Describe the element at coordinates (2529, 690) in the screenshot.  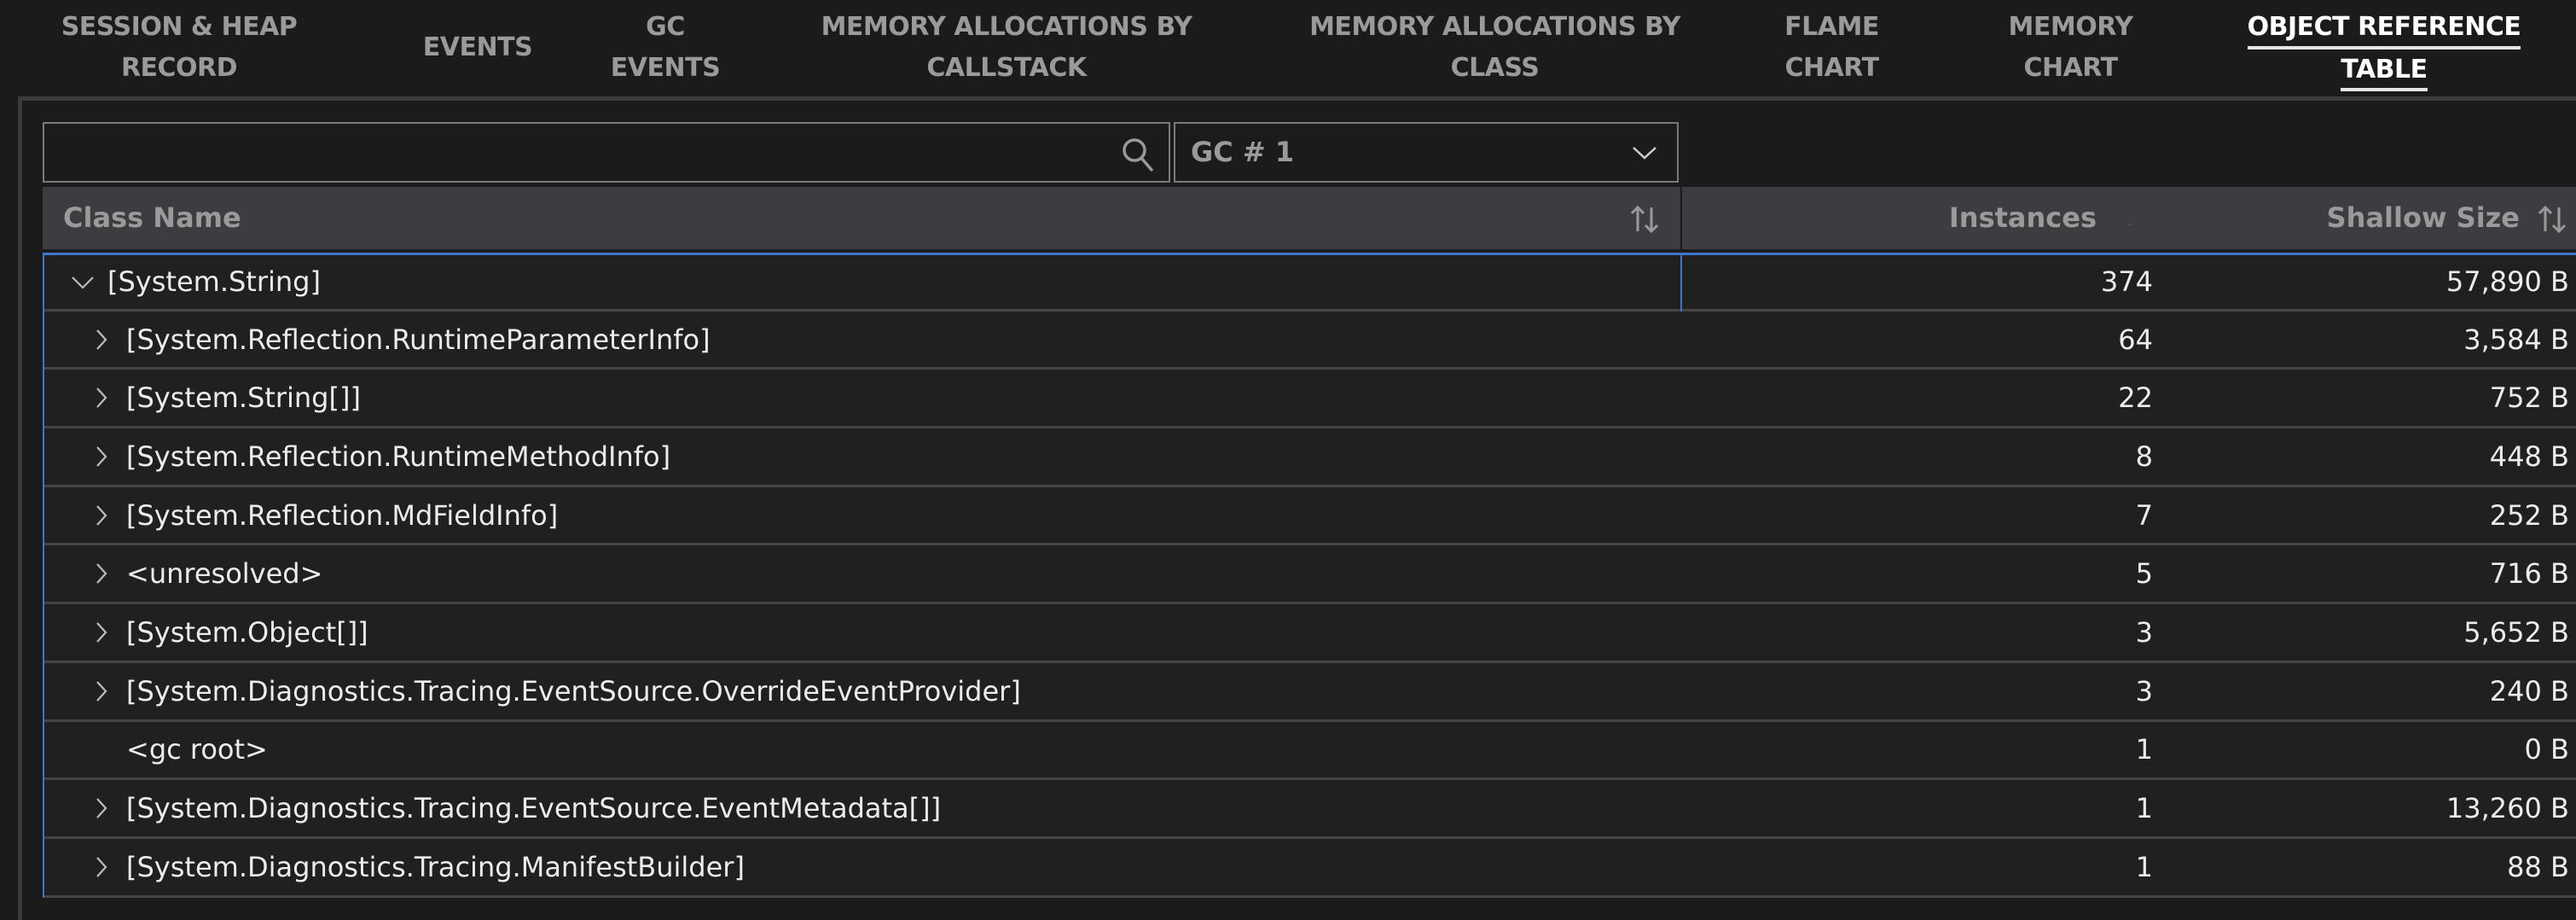
I see `shallow-size-cell: 240 B` at that location.